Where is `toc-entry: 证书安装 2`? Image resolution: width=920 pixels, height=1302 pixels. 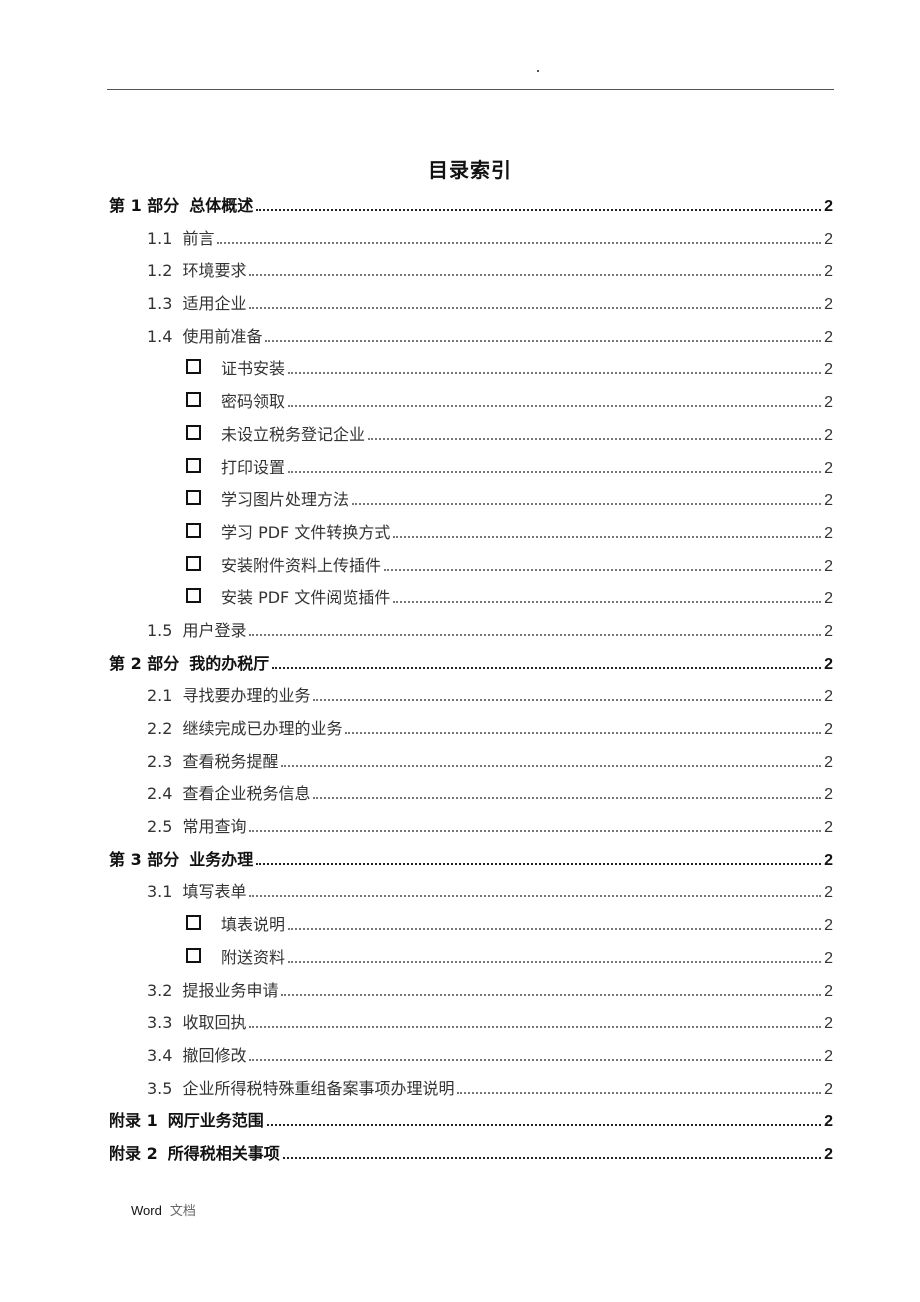
toc-entry: 证书安装 2 is located at coordinates (471, 371).